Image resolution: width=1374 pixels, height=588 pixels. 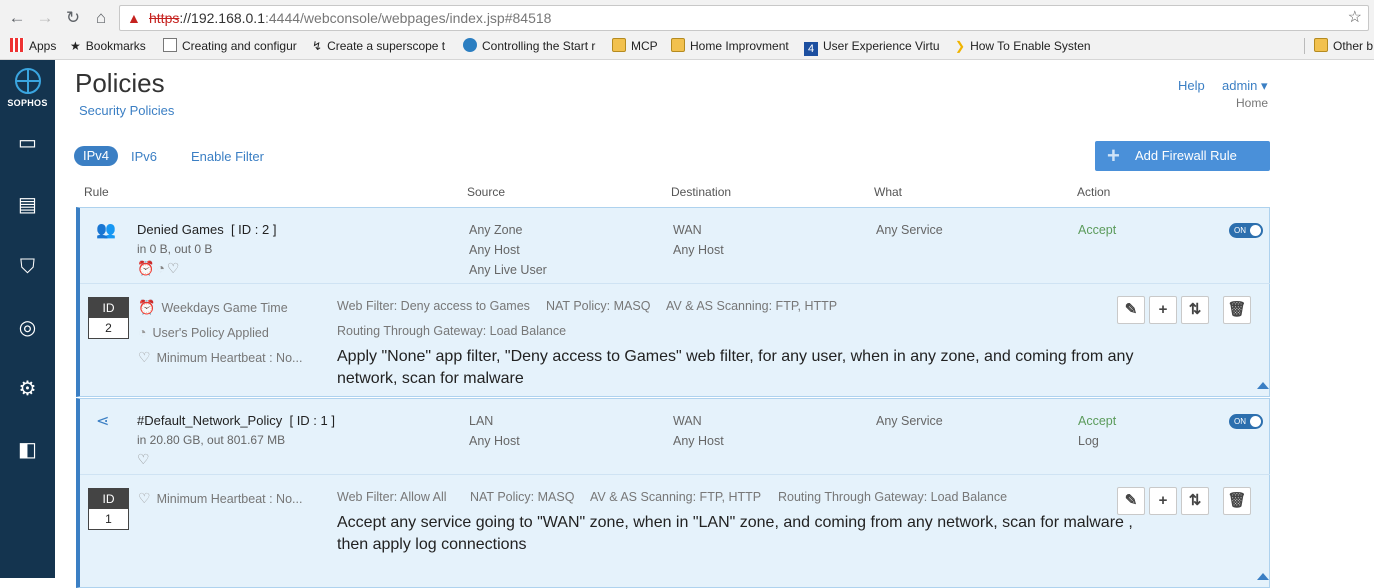 I want to click on breadcrumb: Security Policies, so click(x=126, y=110).